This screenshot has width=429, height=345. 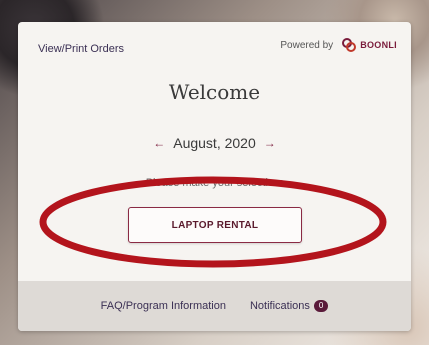 What do you see at coordinates (214, 47) in the screenshot?
I see `card-header: View/Print Orders Powered by BOONLI` at bounding box center [214, 47].